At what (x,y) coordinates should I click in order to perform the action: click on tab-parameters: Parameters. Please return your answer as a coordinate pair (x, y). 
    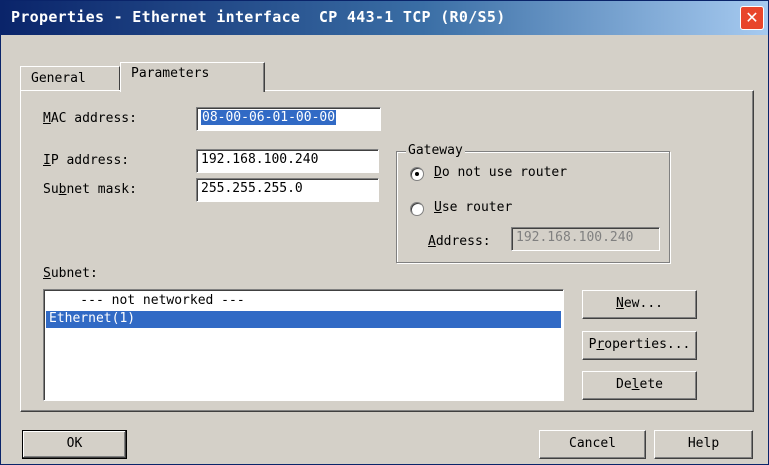
    Looking at the image, I should click on (192, 77).